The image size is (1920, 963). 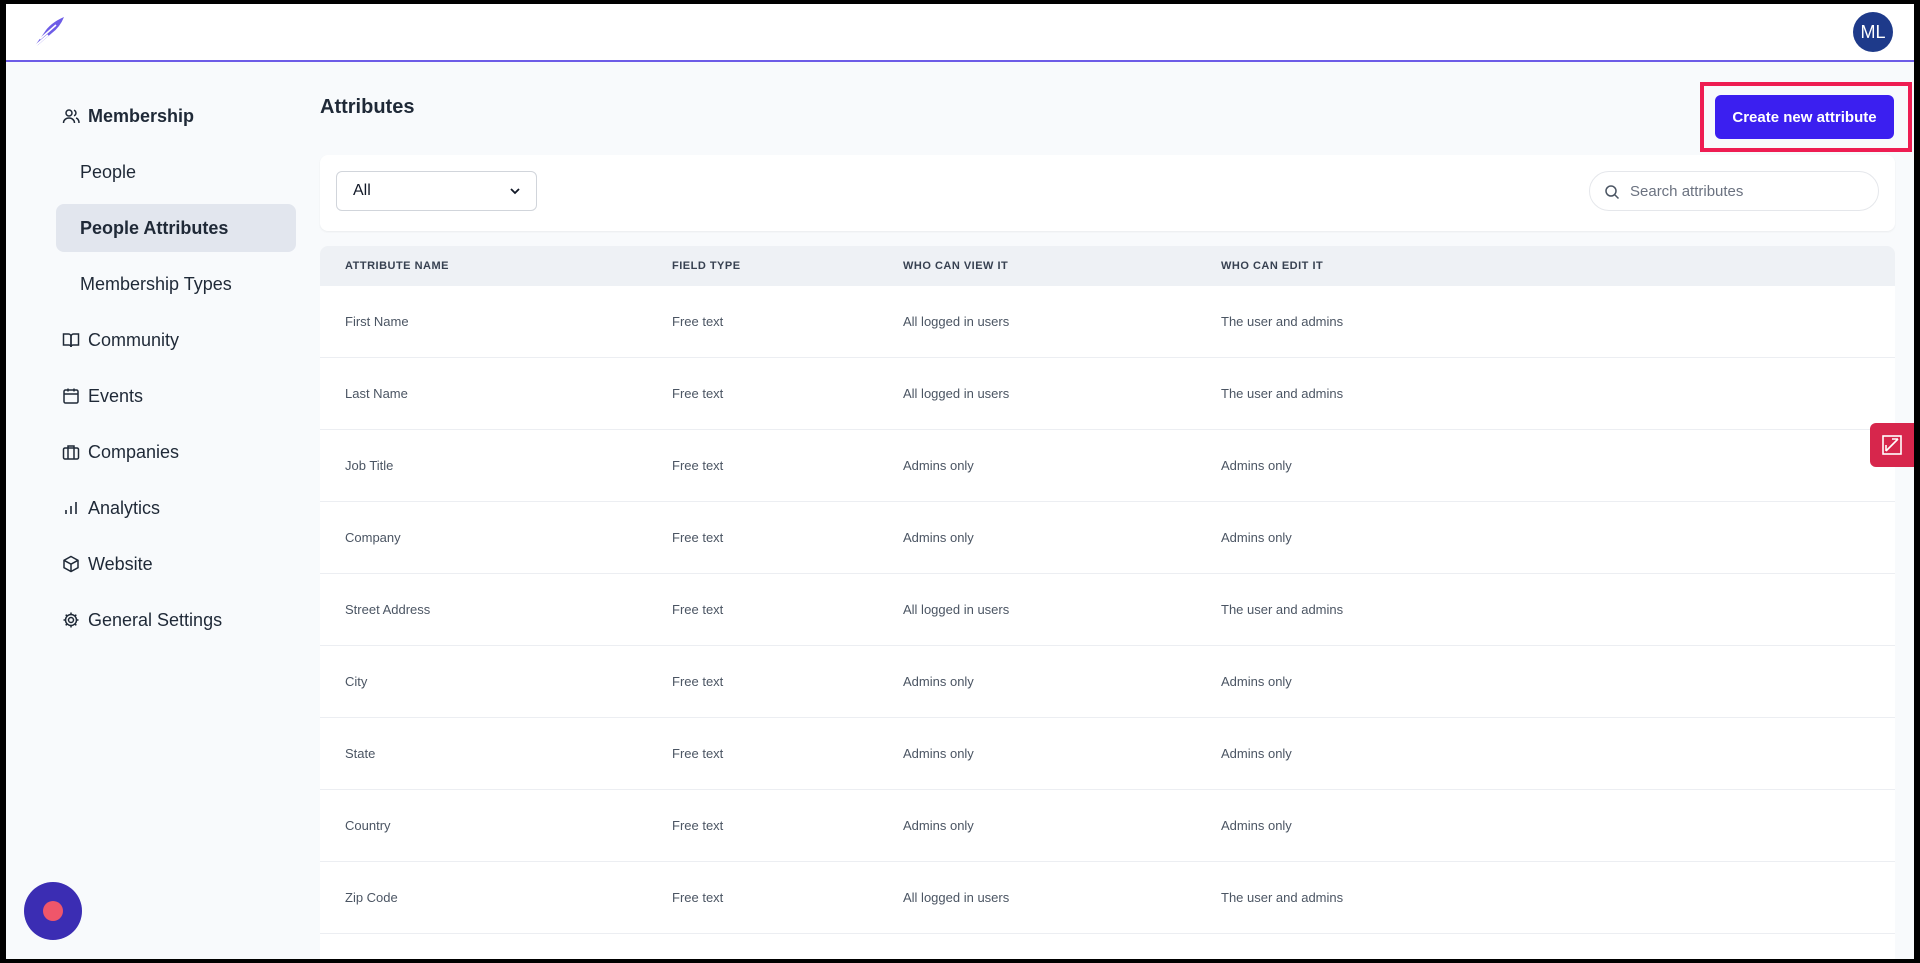 I want to click on column-header-who-can-edit: WHO CAN EDIT IT, so click(x=1272, y=266).